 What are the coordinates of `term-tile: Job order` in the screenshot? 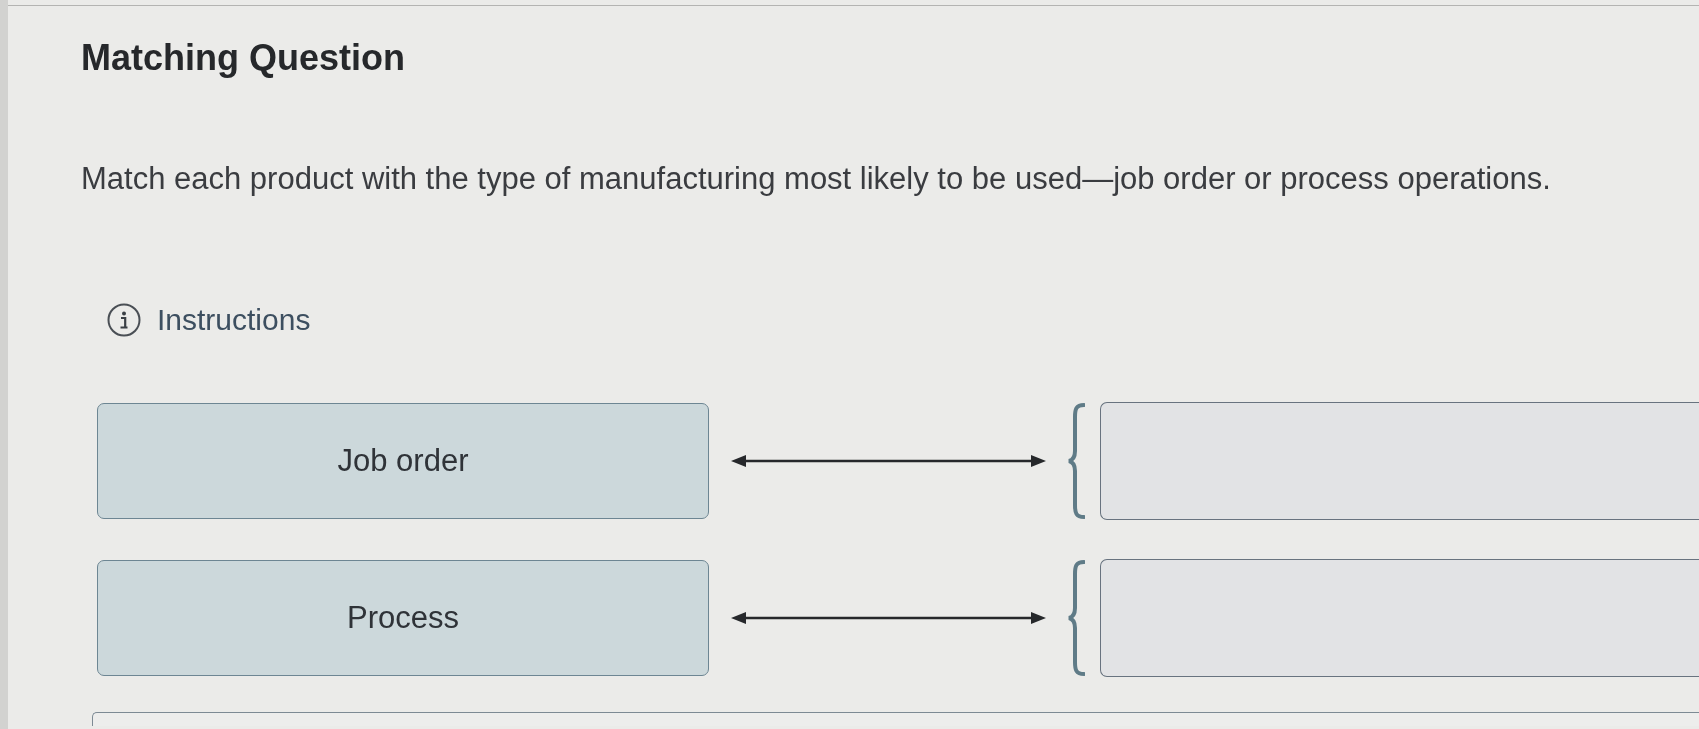 It's located at (403, 461).